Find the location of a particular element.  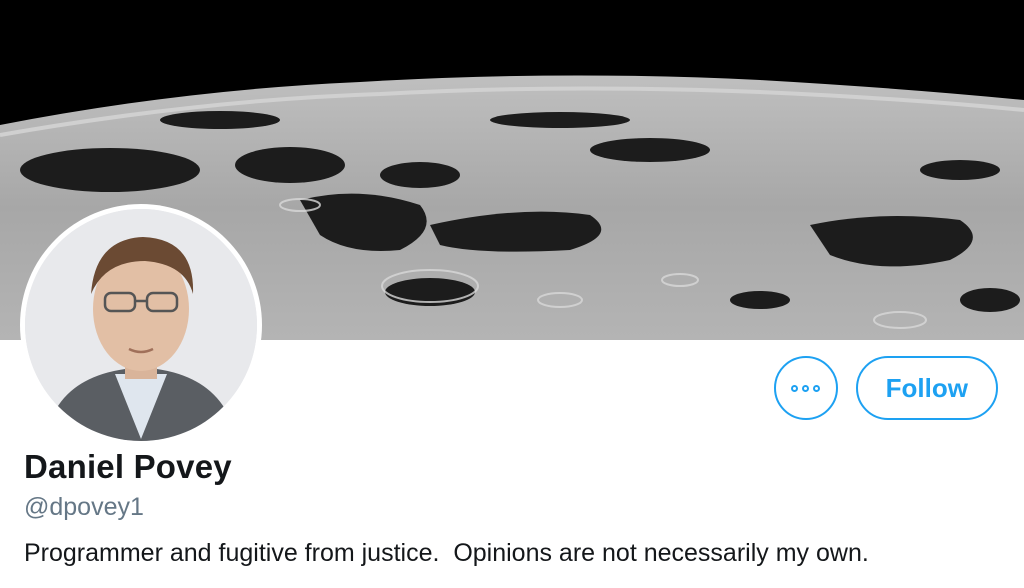

profile-name: Daniel Povey is located at coordinates (128, 466).